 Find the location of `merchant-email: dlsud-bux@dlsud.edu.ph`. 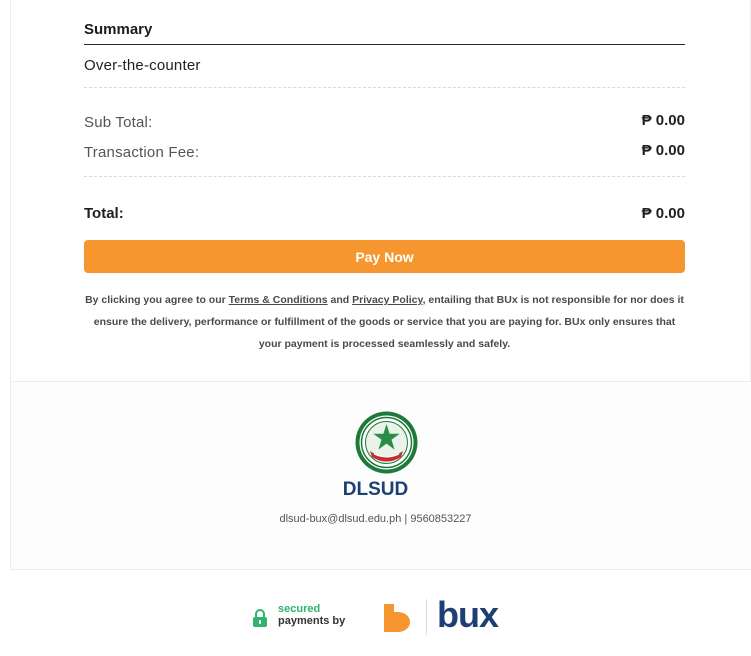

merchant-email: dlsud-bux@dlsud.edu.ph is located at coordinates (340, 519).